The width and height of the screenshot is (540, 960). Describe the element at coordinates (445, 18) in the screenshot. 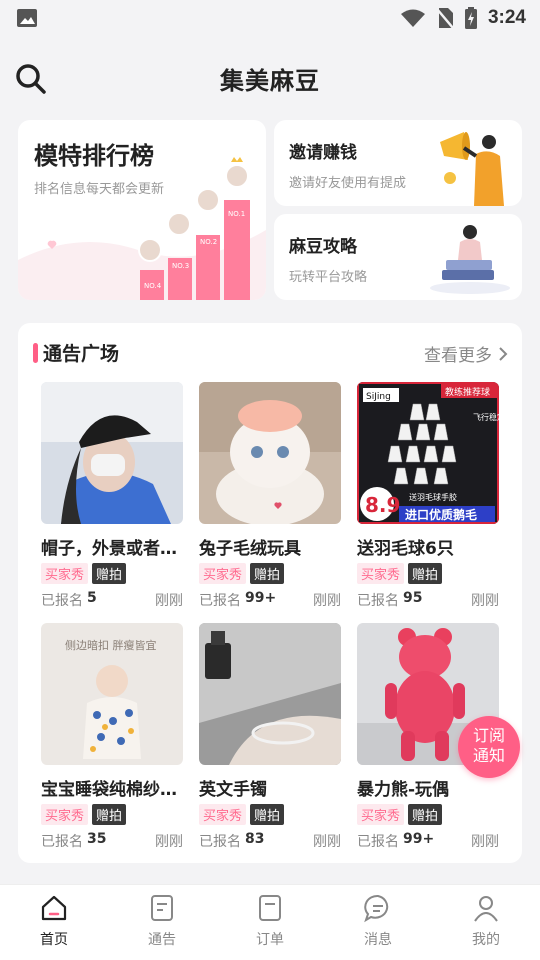

I see `no-sim-icon` at that location.